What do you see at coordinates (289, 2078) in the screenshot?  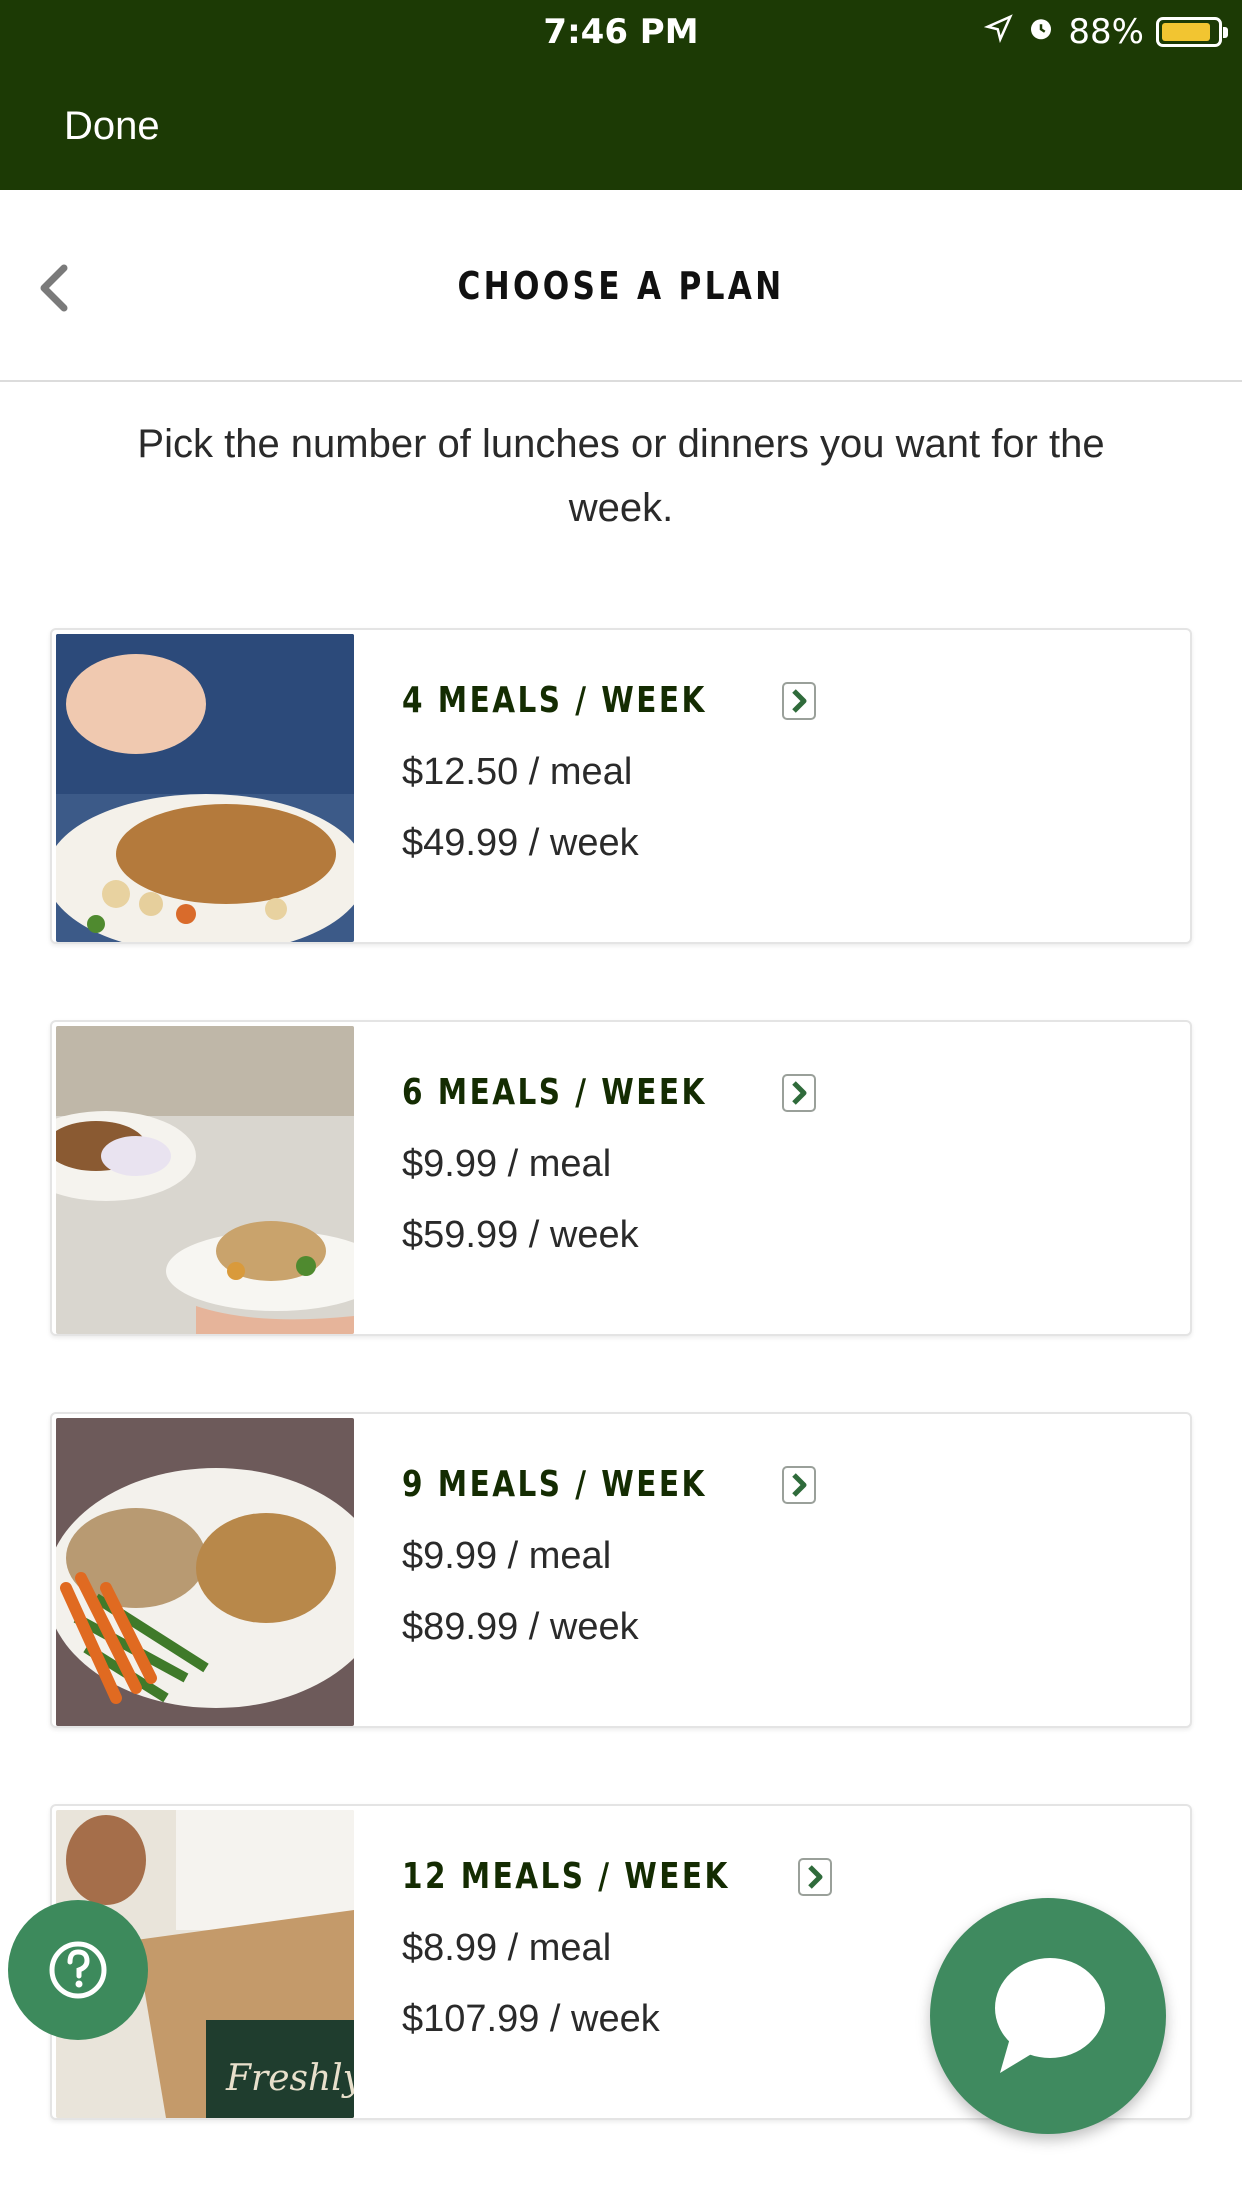 I see `freshly-logo: Freshly` at bounding box center [289, 2078].